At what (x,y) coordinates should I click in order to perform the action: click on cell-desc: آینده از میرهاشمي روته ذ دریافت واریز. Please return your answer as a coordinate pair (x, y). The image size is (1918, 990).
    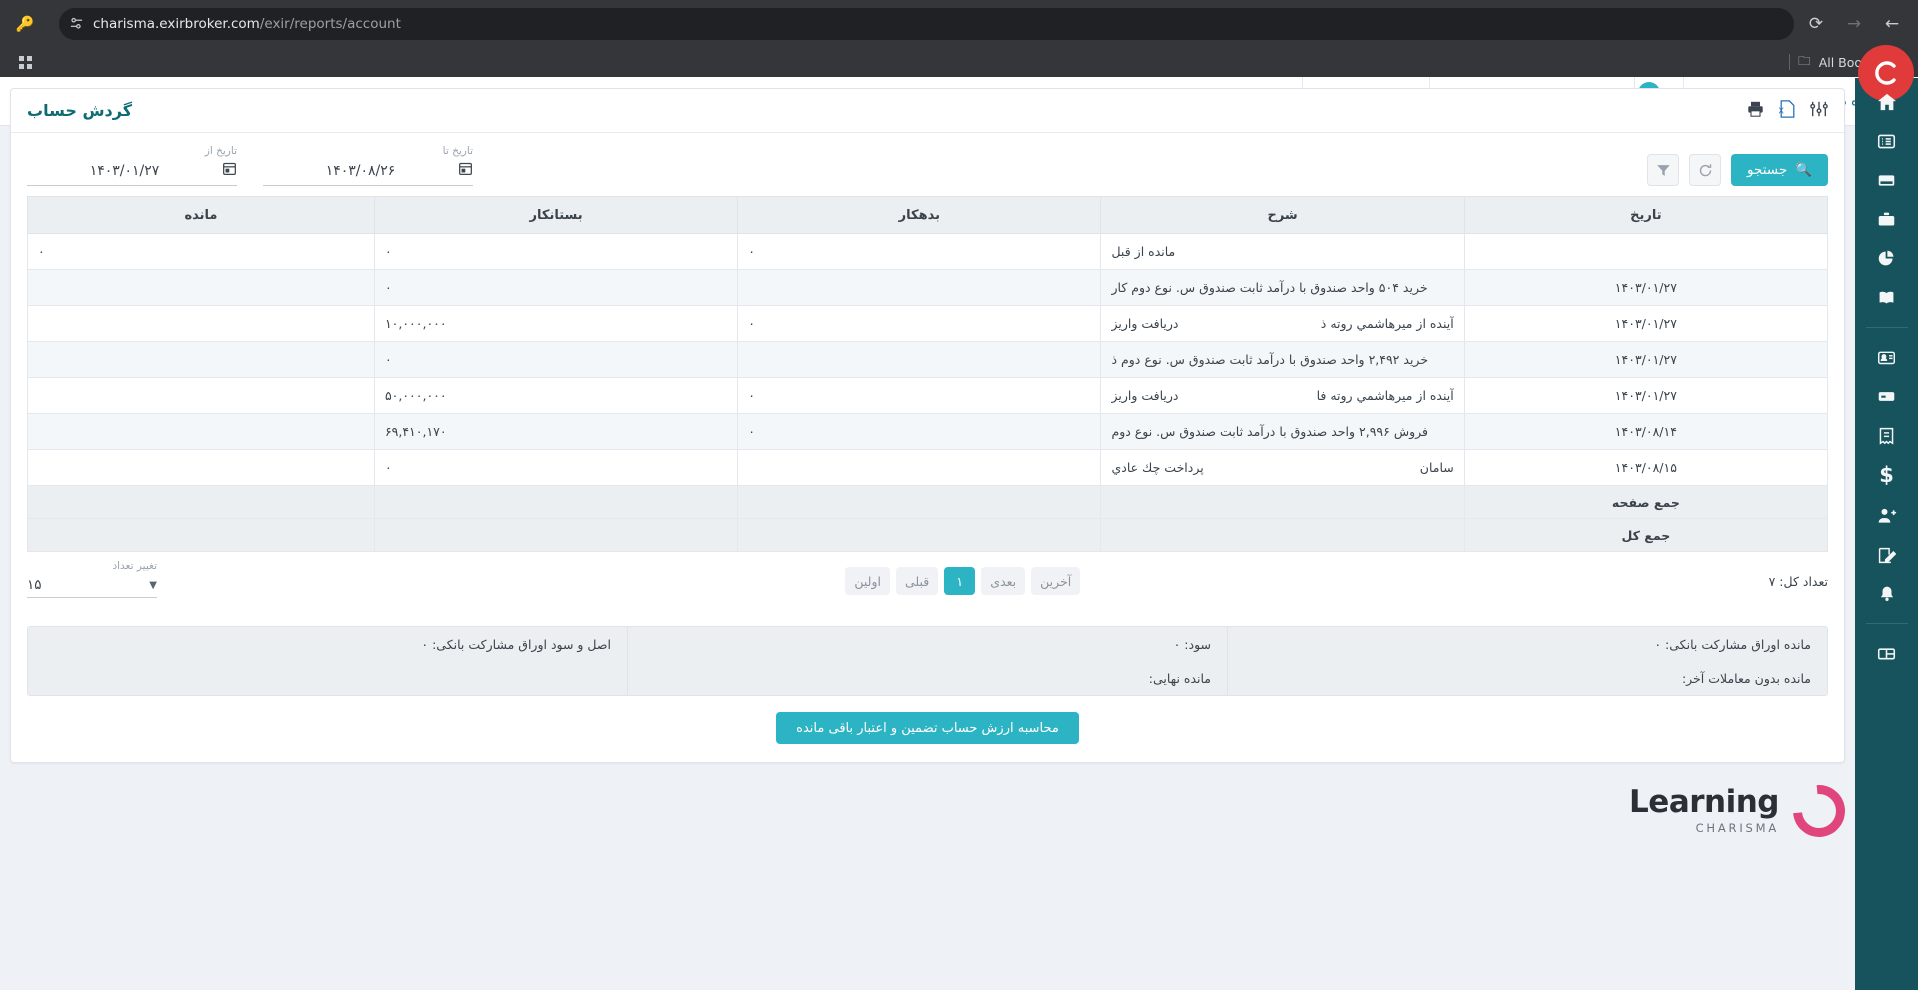
    Looking at the image, I should click on (1282, 323).